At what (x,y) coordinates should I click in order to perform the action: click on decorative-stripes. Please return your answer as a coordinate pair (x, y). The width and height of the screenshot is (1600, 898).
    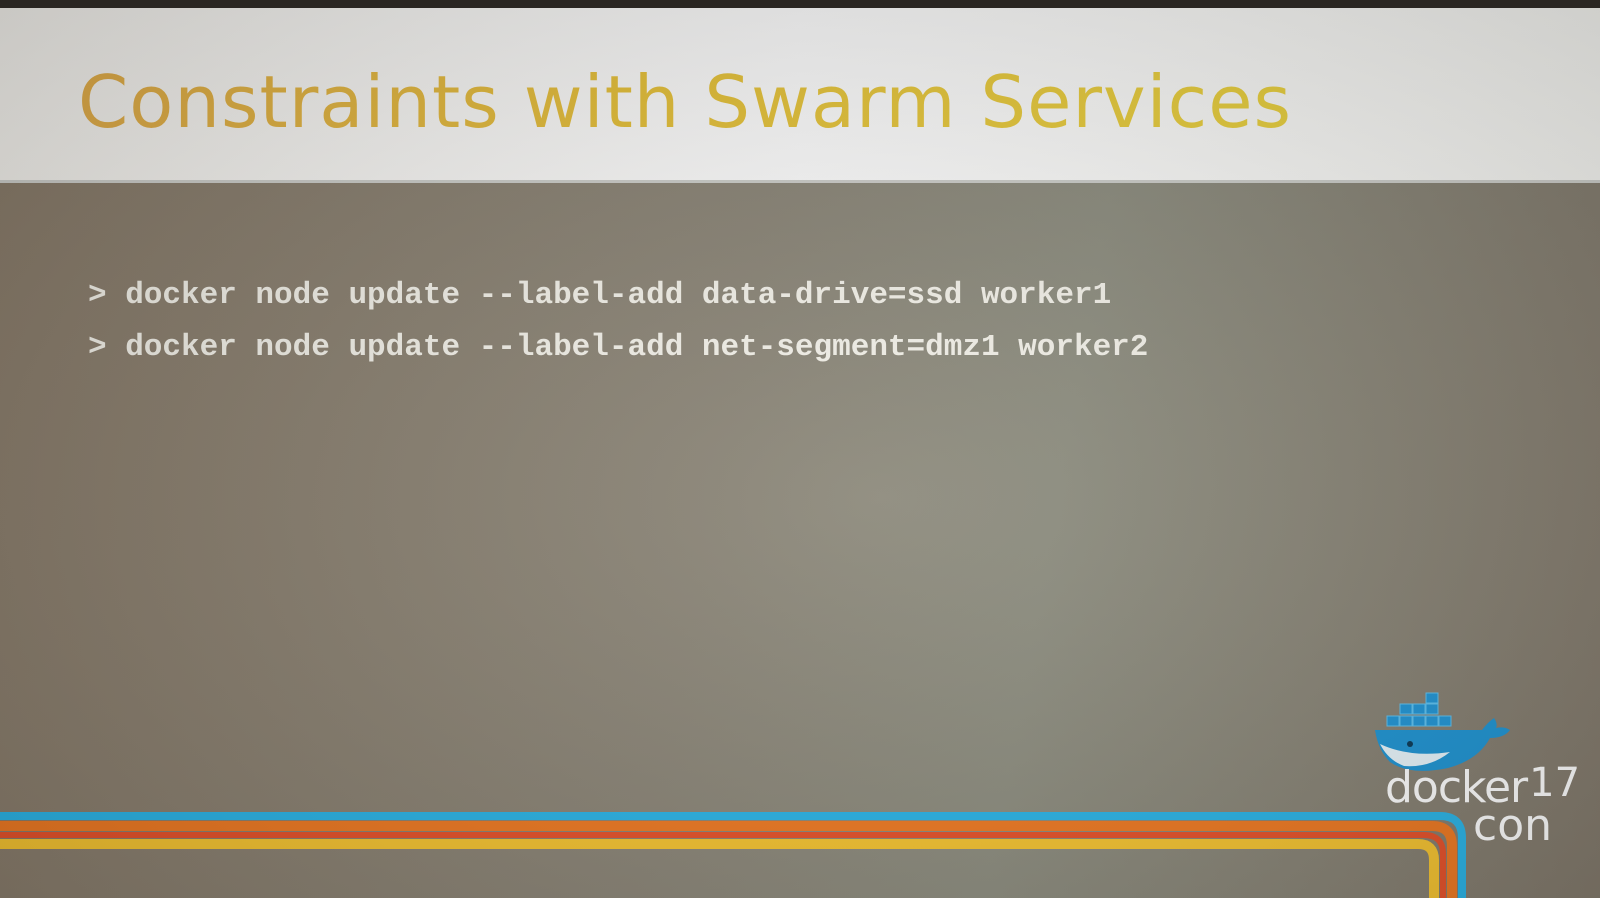
    Looking at the image, I should click on (733, 855).